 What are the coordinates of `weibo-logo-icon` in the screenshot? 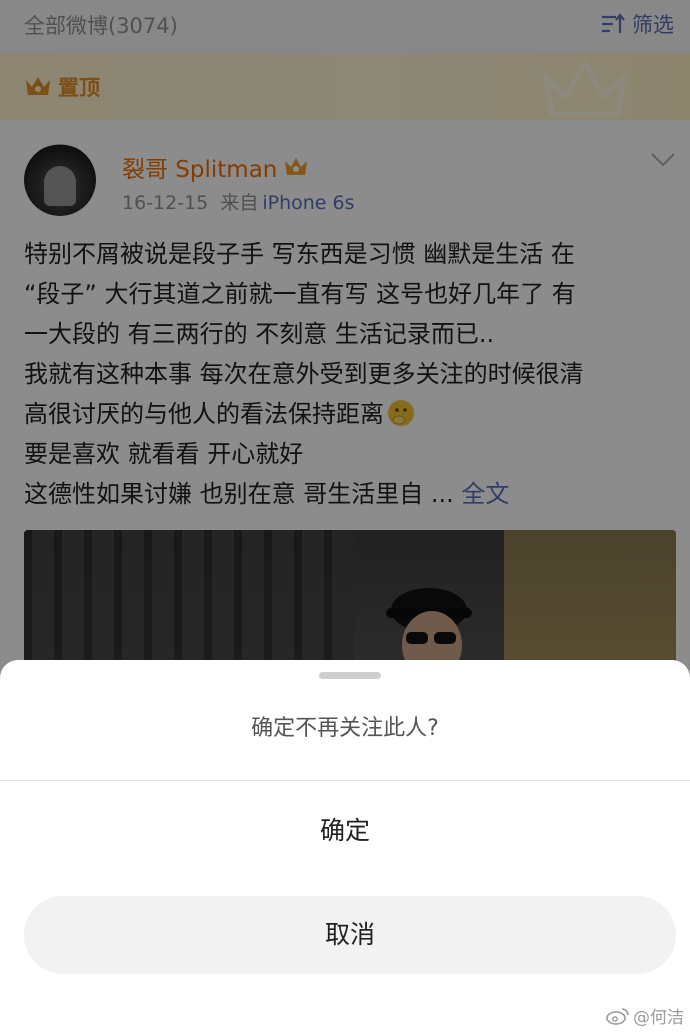 It's located at (617, 1016).